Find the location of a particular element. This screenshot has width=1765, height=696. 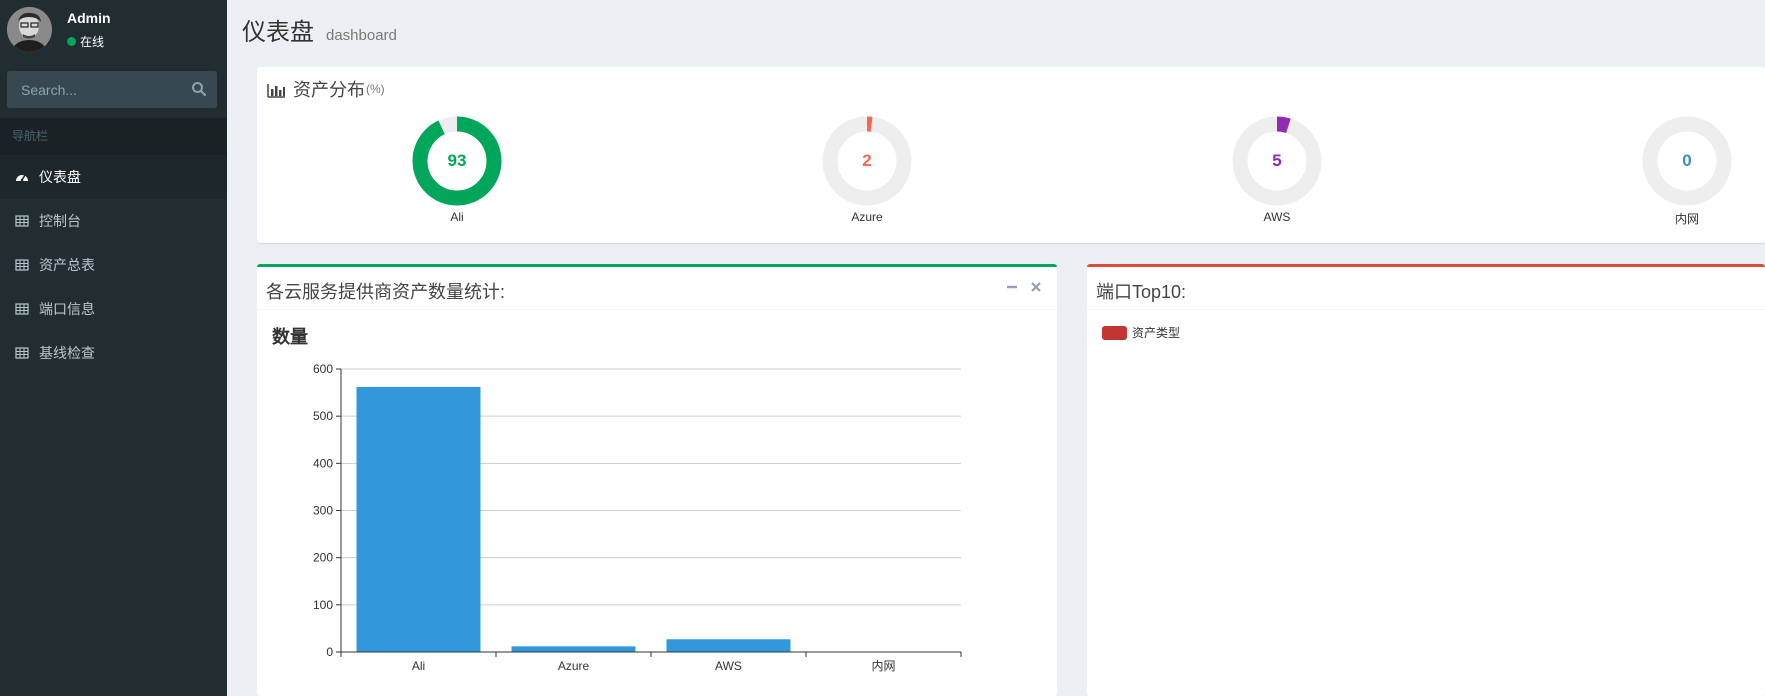

sidebar-item-baseline: 基线检查 is located at coordinates (113, 353).